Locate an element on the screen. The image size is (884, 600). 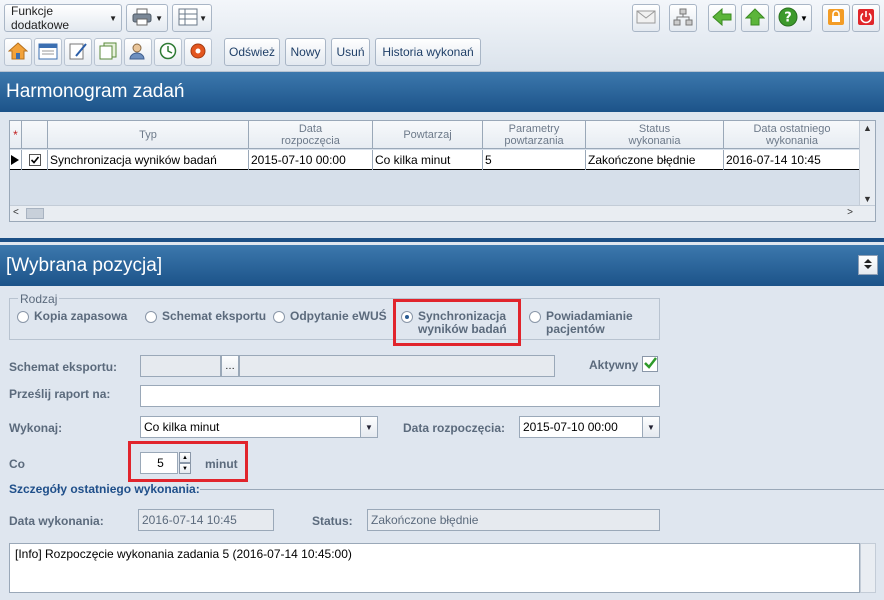
cell-last-run: 2016-07-14 10:45 is located at coordinates (773, 160).